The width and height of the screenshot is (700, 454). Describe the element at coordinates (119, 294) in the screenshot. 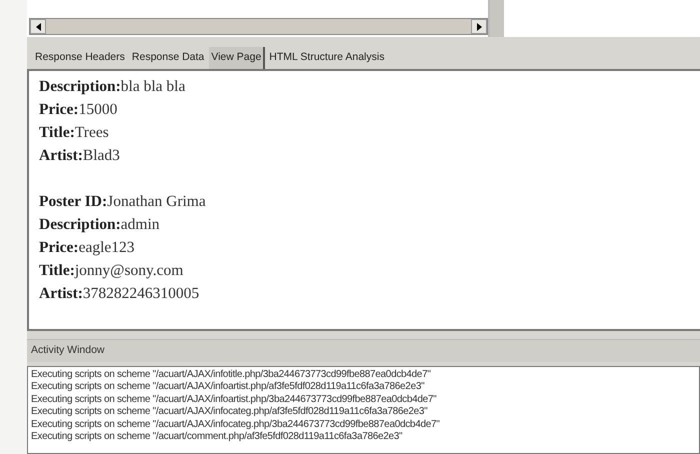

I see `field-line: Artist:378282246310005` at that location.